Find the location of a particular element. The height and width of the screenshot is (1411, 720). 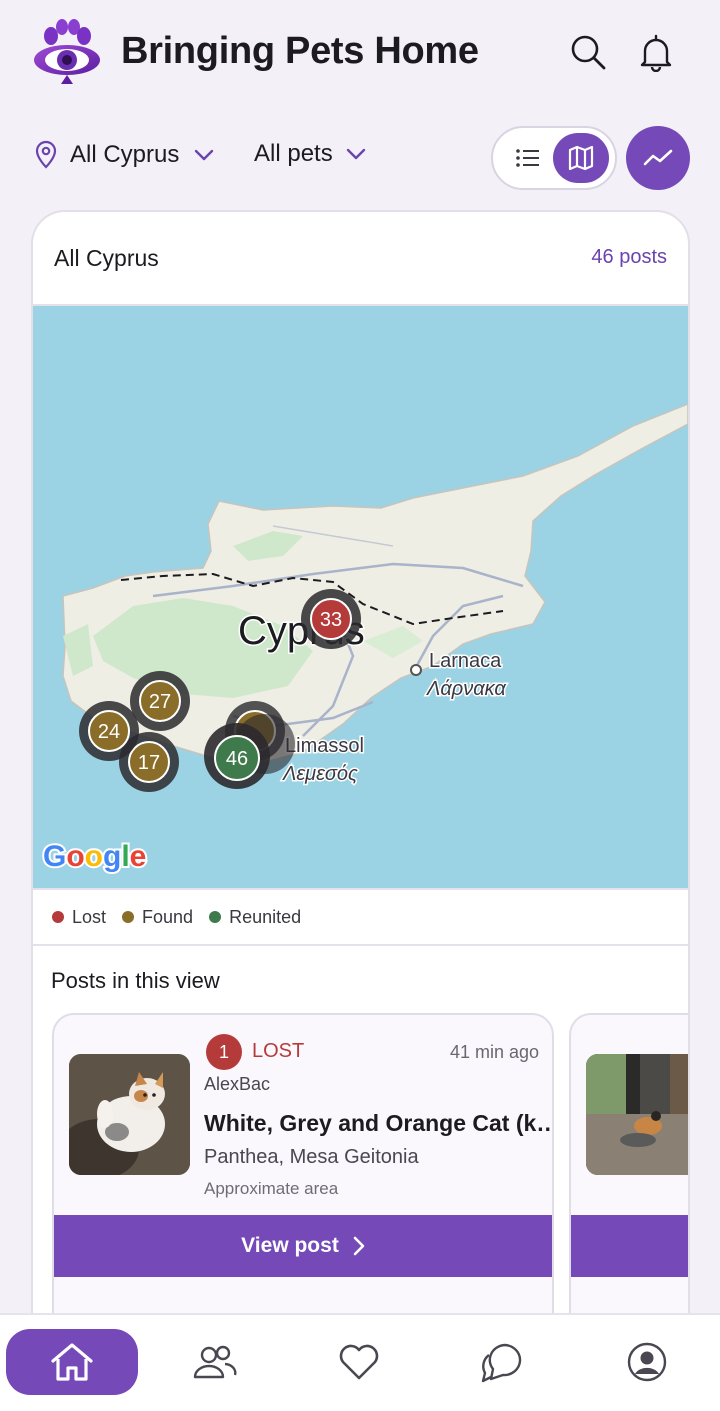

posts-section-title: Posts in this view is located at coordinates (135, 980).